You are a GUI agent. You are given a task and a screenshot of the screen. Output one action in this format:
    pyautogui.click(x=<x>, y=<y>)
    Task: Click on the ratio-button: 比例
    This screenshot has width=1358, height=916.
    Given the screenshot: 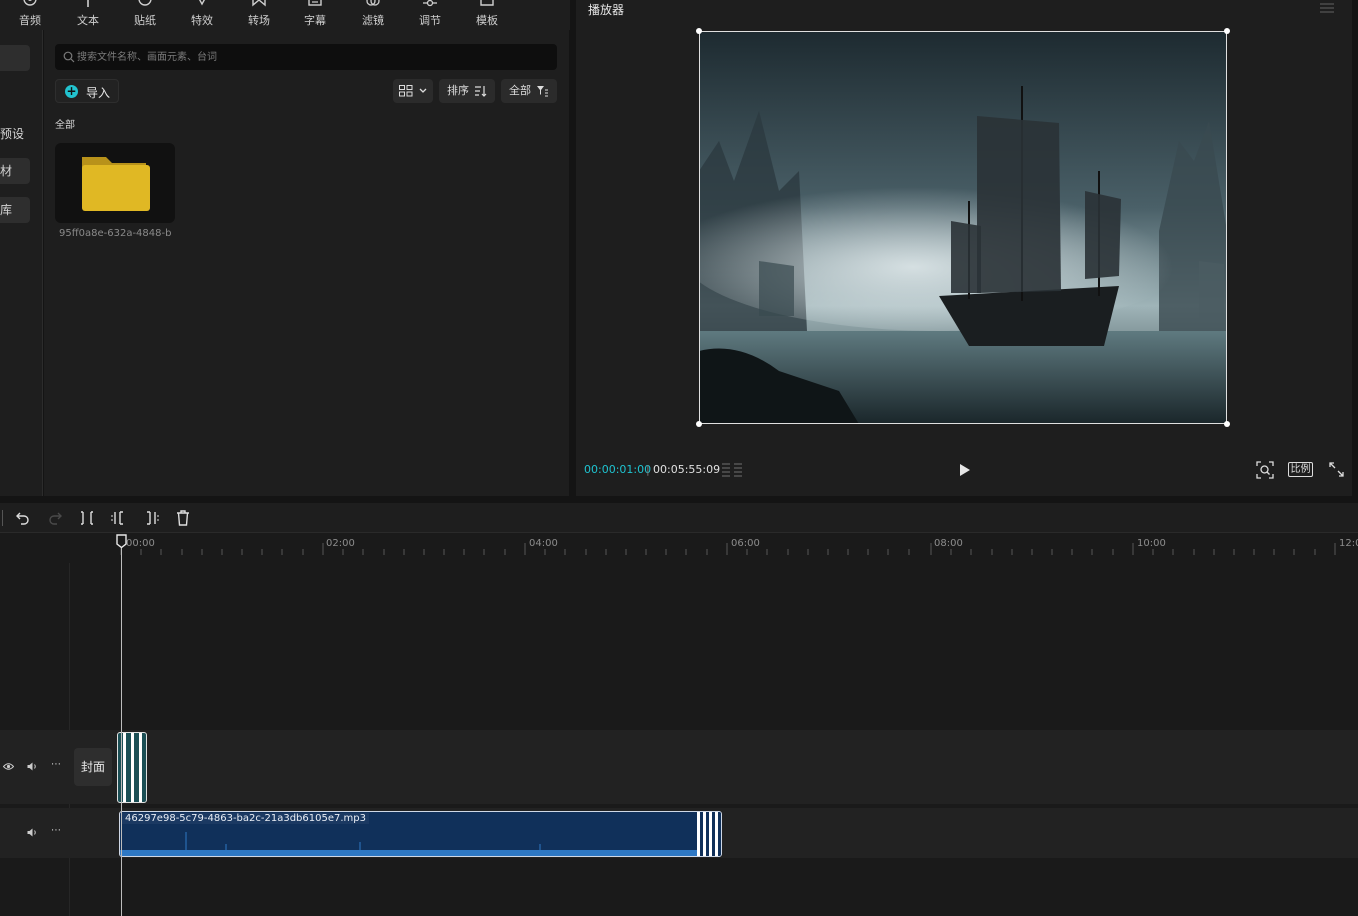 What is the action you would take?
    pyautogui.click(x=1300, y=469)
    